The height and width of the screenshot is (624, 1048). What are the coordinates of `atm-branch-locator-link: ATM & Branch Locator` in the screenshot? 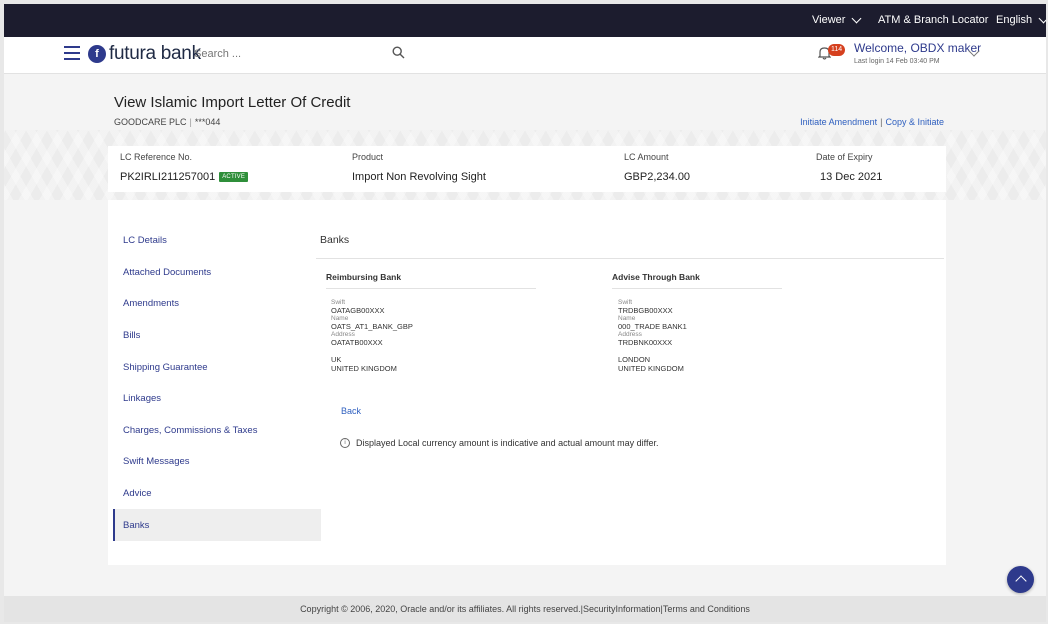 It's located at (933, 20).